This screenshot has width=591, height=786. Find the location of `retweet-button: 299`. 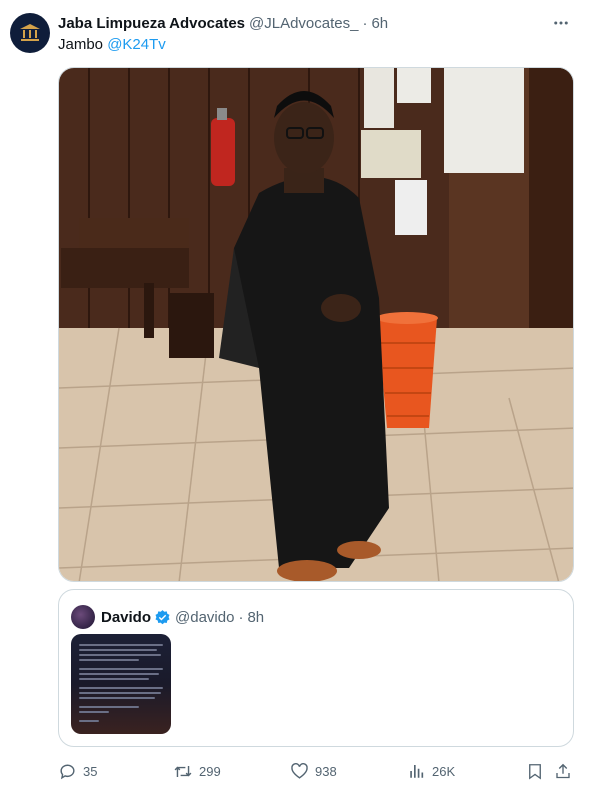

retweet-button: 299 is located at coordinates (197, 771).